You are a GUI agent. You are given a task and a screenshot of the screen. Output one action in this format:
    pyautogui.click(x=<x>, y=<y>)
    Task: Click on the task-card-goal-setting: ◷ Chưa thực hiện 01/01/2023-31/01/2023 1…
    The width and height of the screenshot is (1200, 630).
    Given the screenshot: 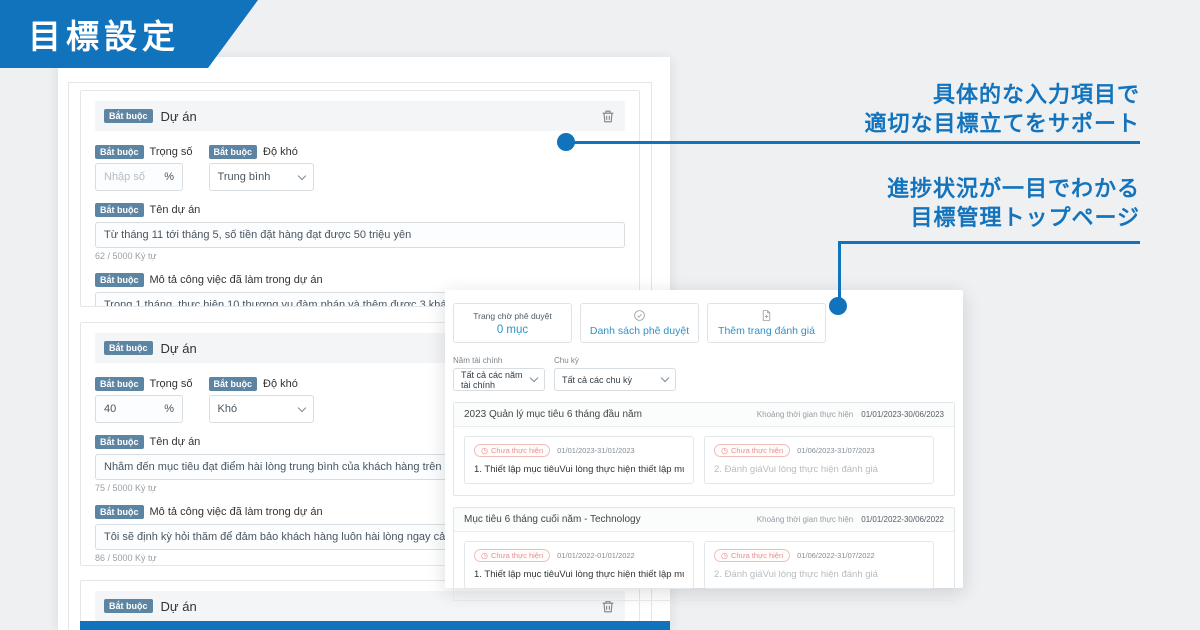 What is the action you would take?
    pyautogui.click(x=579, y=460)
    